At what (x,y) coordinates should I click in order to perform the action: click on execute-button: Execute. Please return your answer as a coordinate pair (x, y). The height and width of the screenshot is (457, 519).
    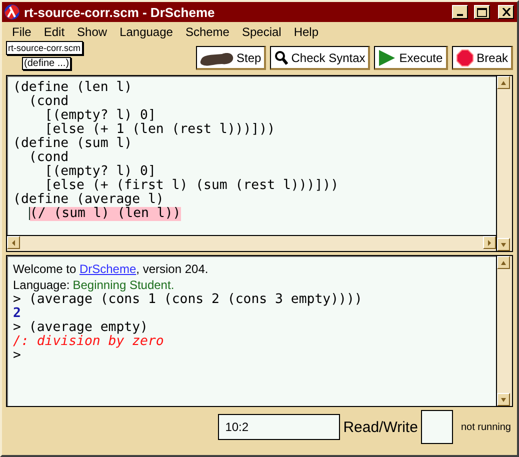
    Looking at the image, I should click on (411, 58).